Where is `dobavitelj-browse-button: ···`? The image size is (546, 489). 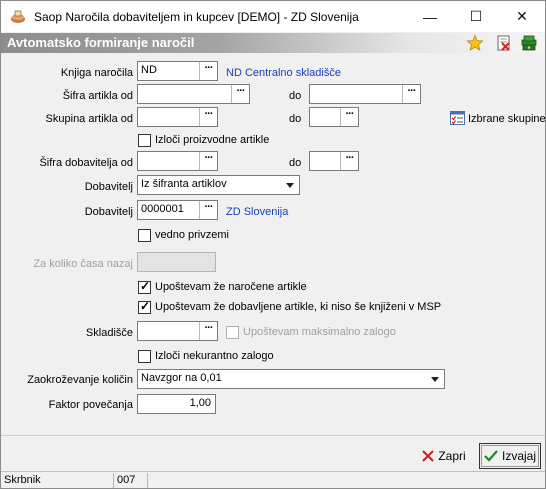 dobavitelj-browse-button: ··· is located at coordinates (208, 210).